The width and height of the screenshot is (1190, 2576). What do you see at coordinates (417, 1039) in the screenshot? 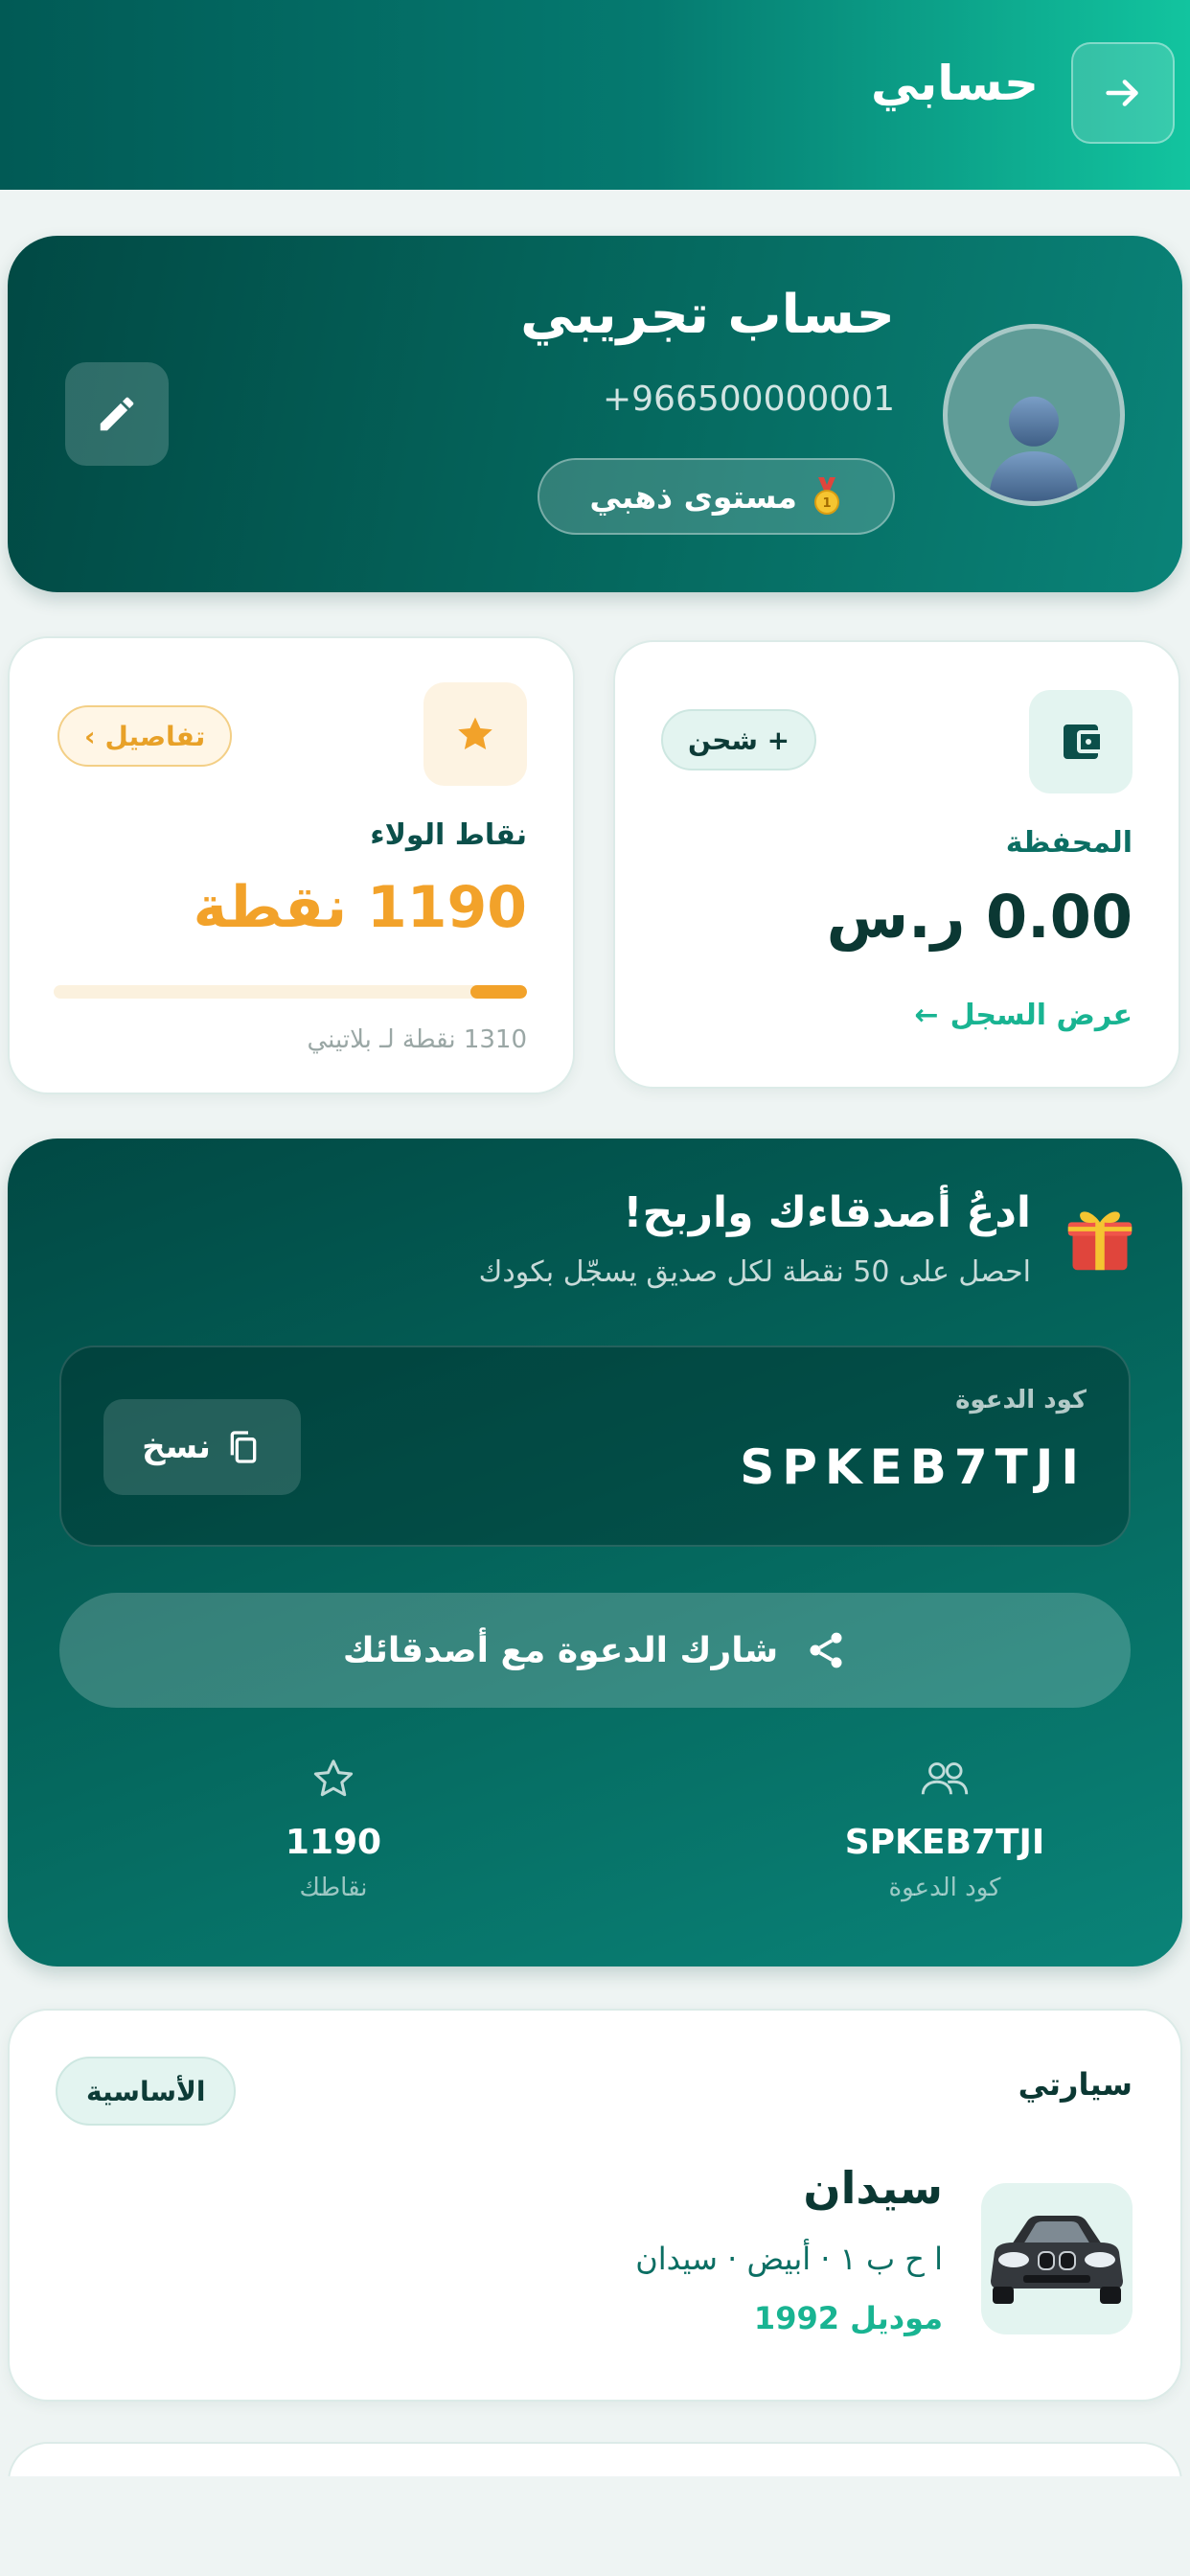
I see `loyalty-progress-note: 1310 نقطة لـ بلاتيني` at bounding box center [417, 1039].